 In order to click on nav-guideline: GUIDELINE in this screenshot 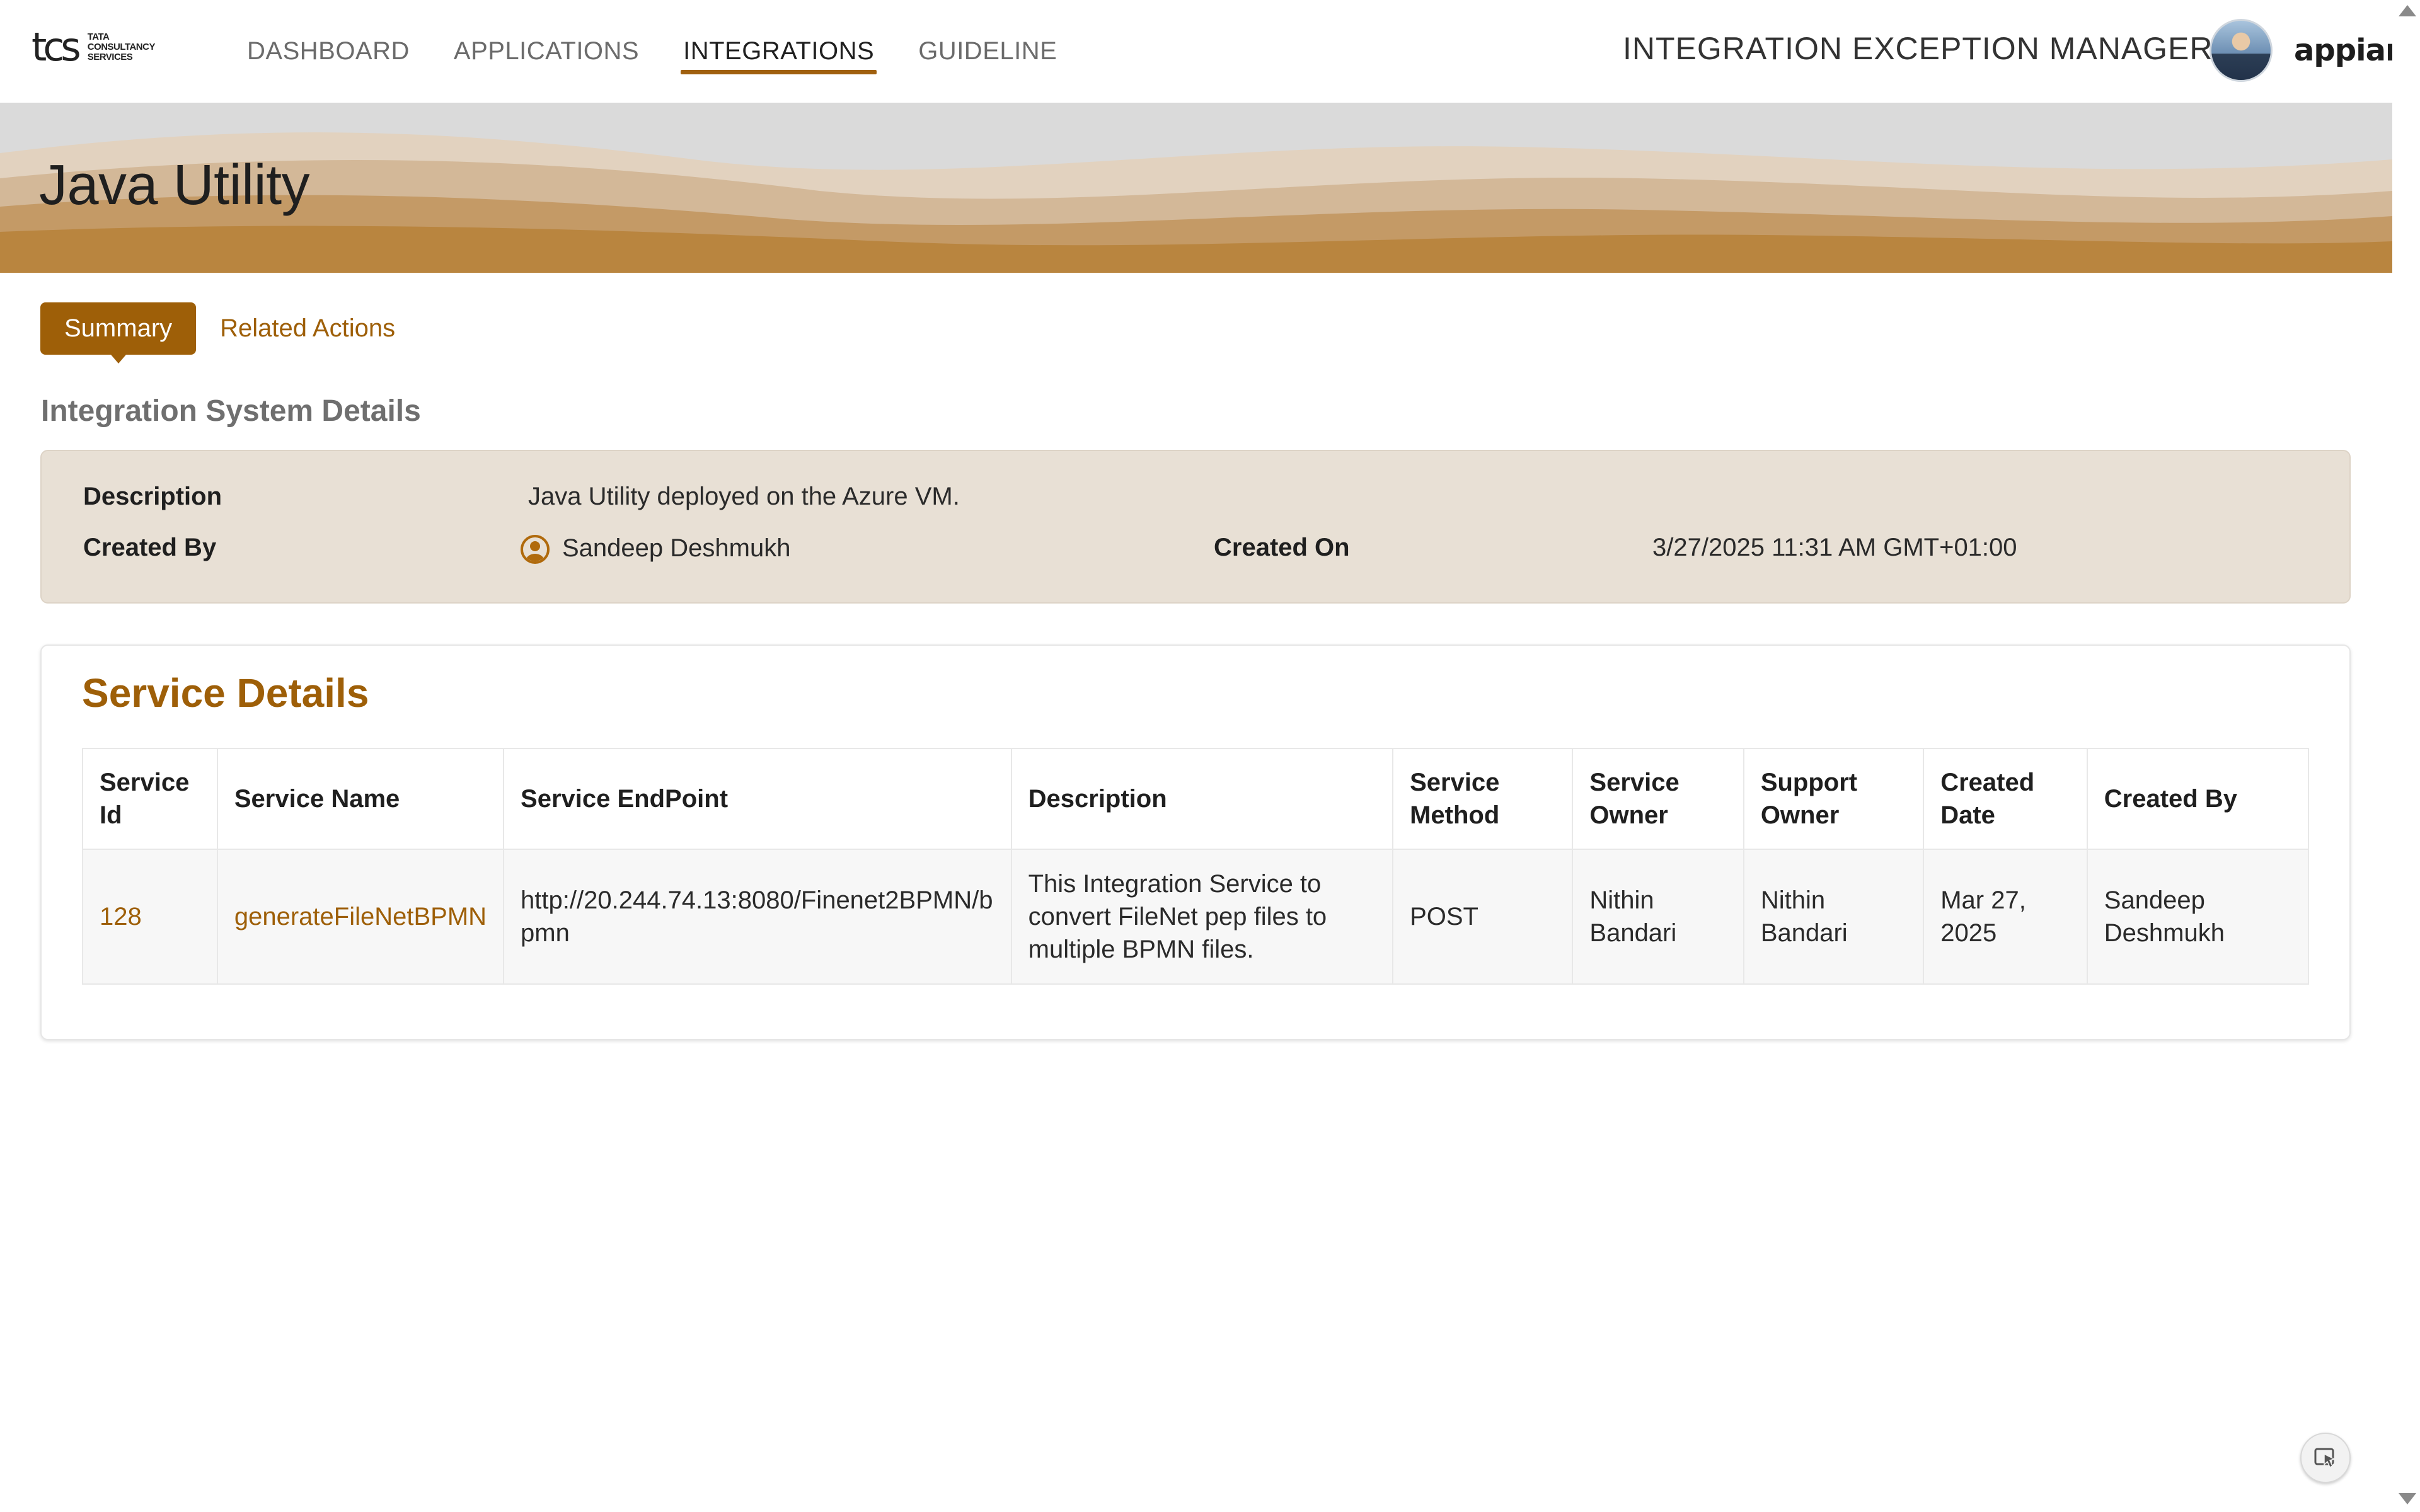, I will do `click(988, 51)`.